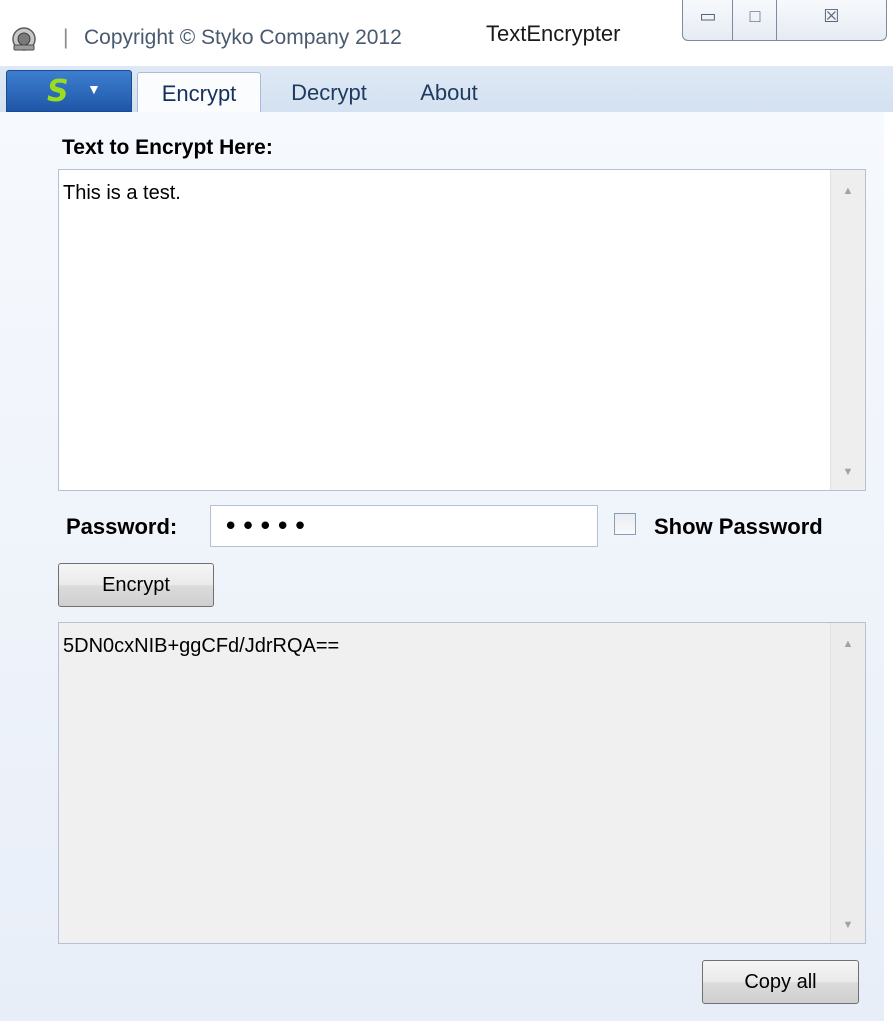 The height and width of the screenshot is (1021, 893). I want to click on ribbon-tab-bar: S ▼ Encrypt Decrypt About, so click(446, 89).